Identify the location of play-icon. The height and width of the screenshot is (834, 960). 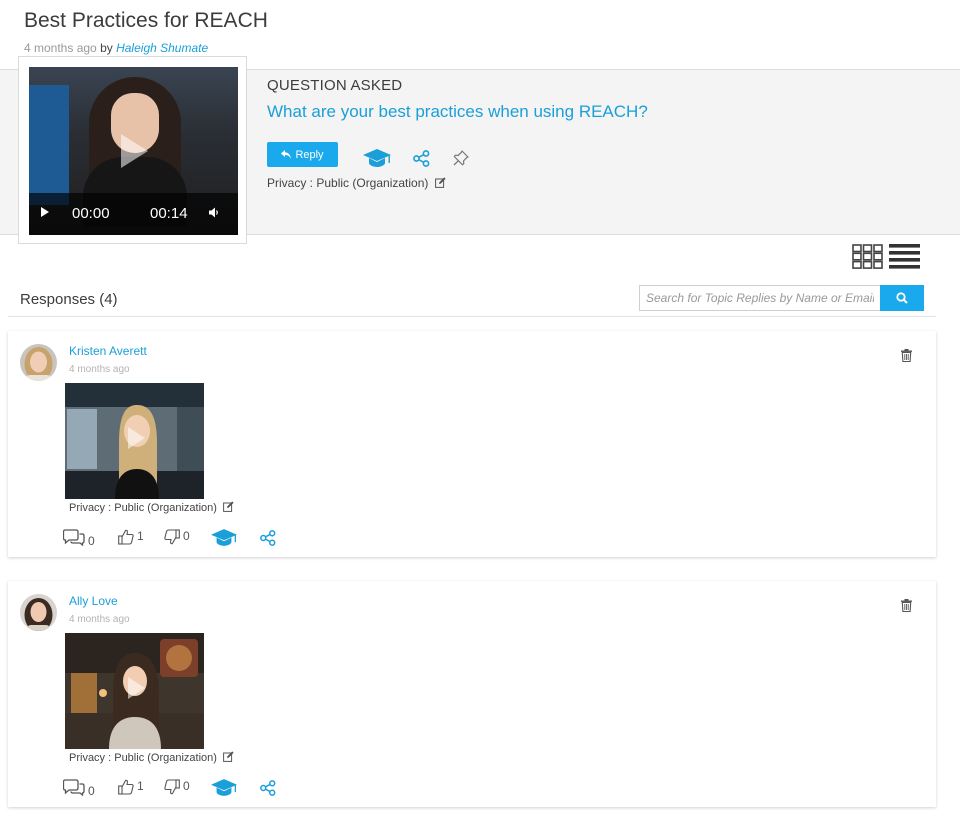
(45, 212).